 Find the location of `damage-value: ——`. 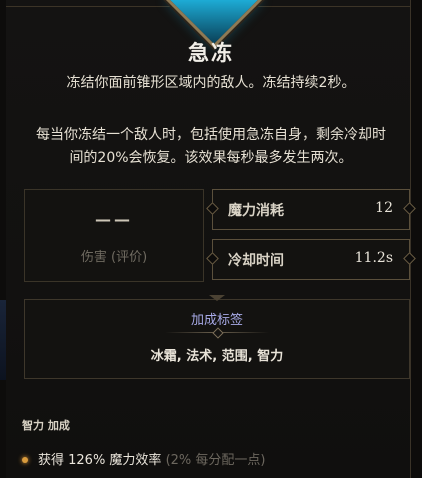

damage-value: —— is located at coordinates (114, 219).